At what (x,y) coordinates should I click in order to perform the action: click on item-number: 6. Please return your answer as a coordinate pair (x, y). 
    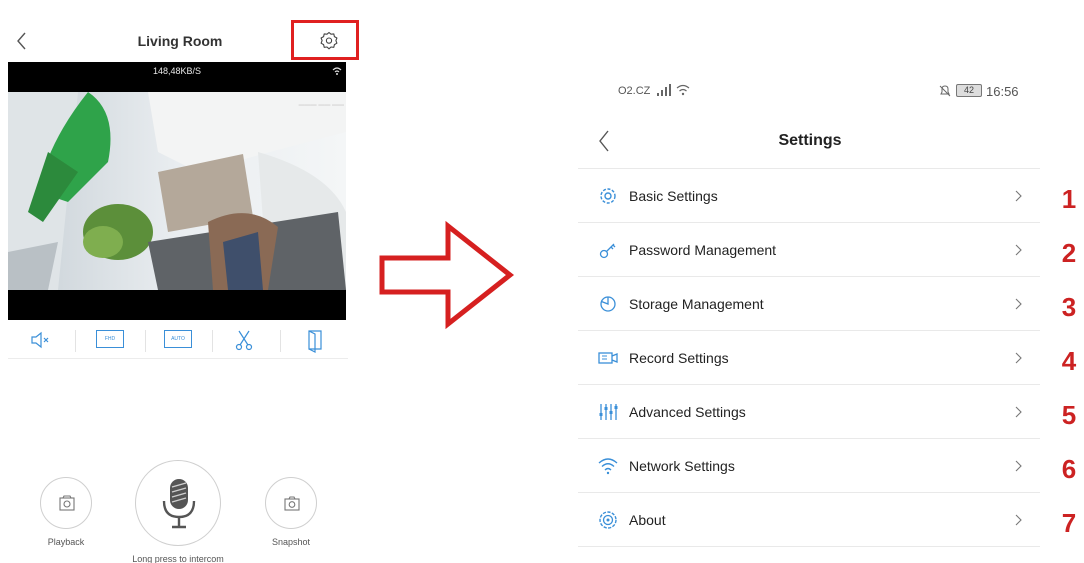
    Looking at the image, I should click on (1069, 469).